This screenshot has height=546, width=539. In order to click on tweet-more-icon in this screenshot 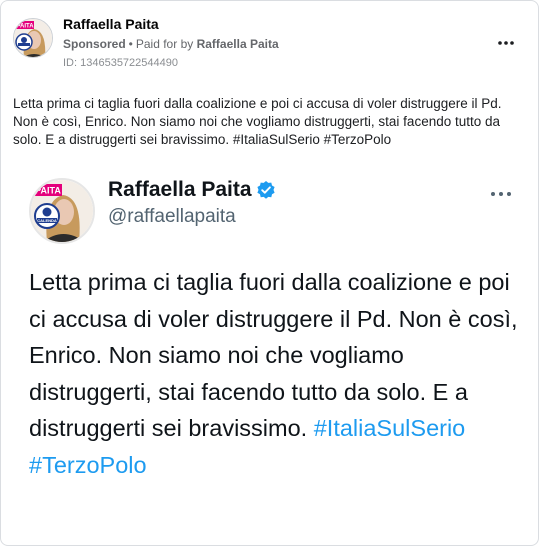, I will do `click(501, 190)`.